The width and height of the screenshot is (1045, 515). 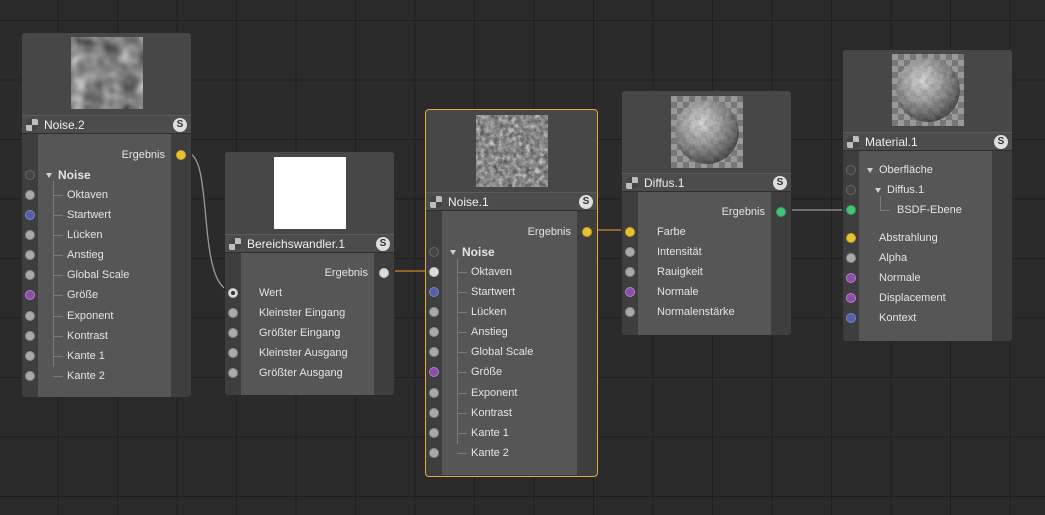 I want to click on input-label: Exponent, so click(x=494, y=393).